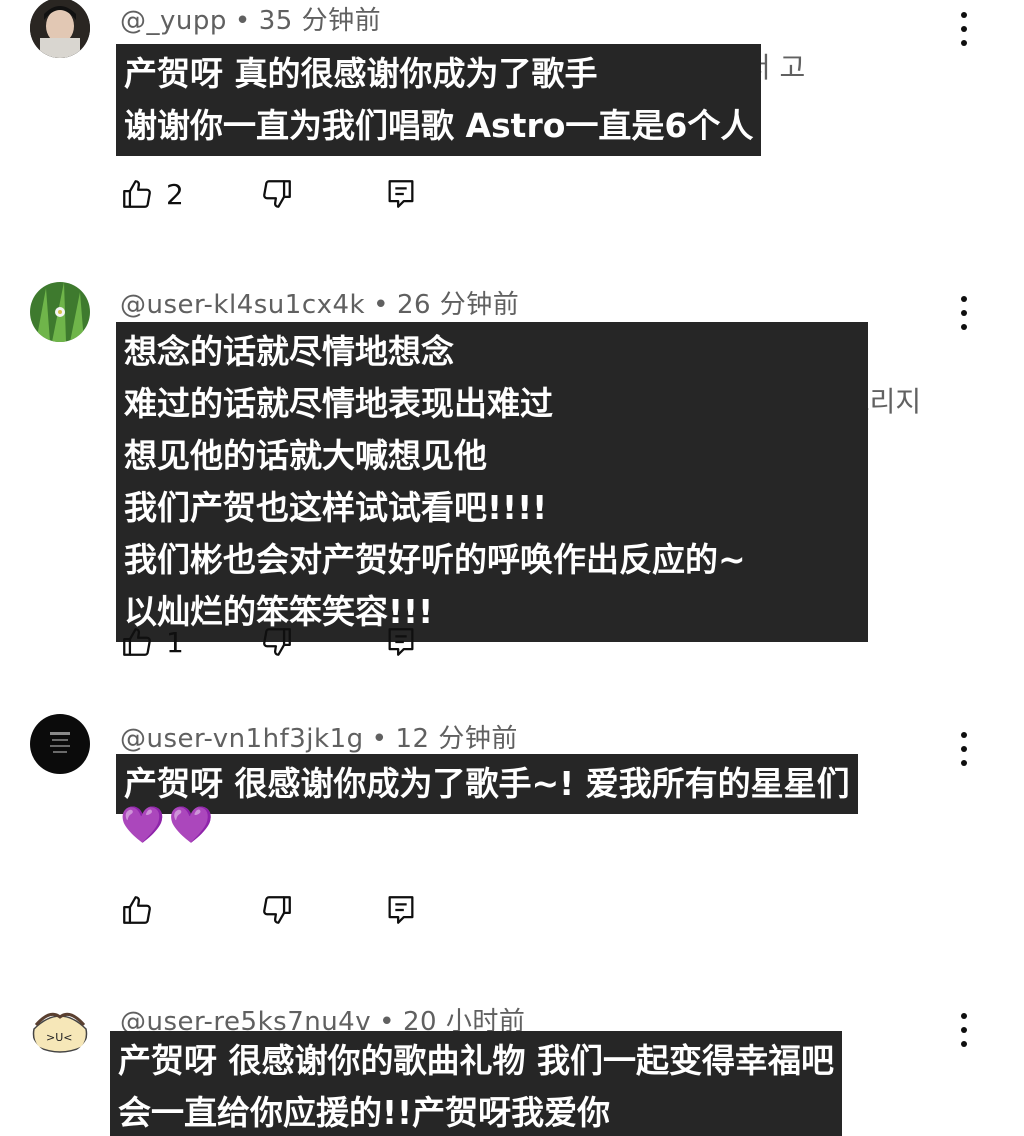 This screenshot has height=1136, width=1024. I want to click on like-button: 2, so click(152, 194).